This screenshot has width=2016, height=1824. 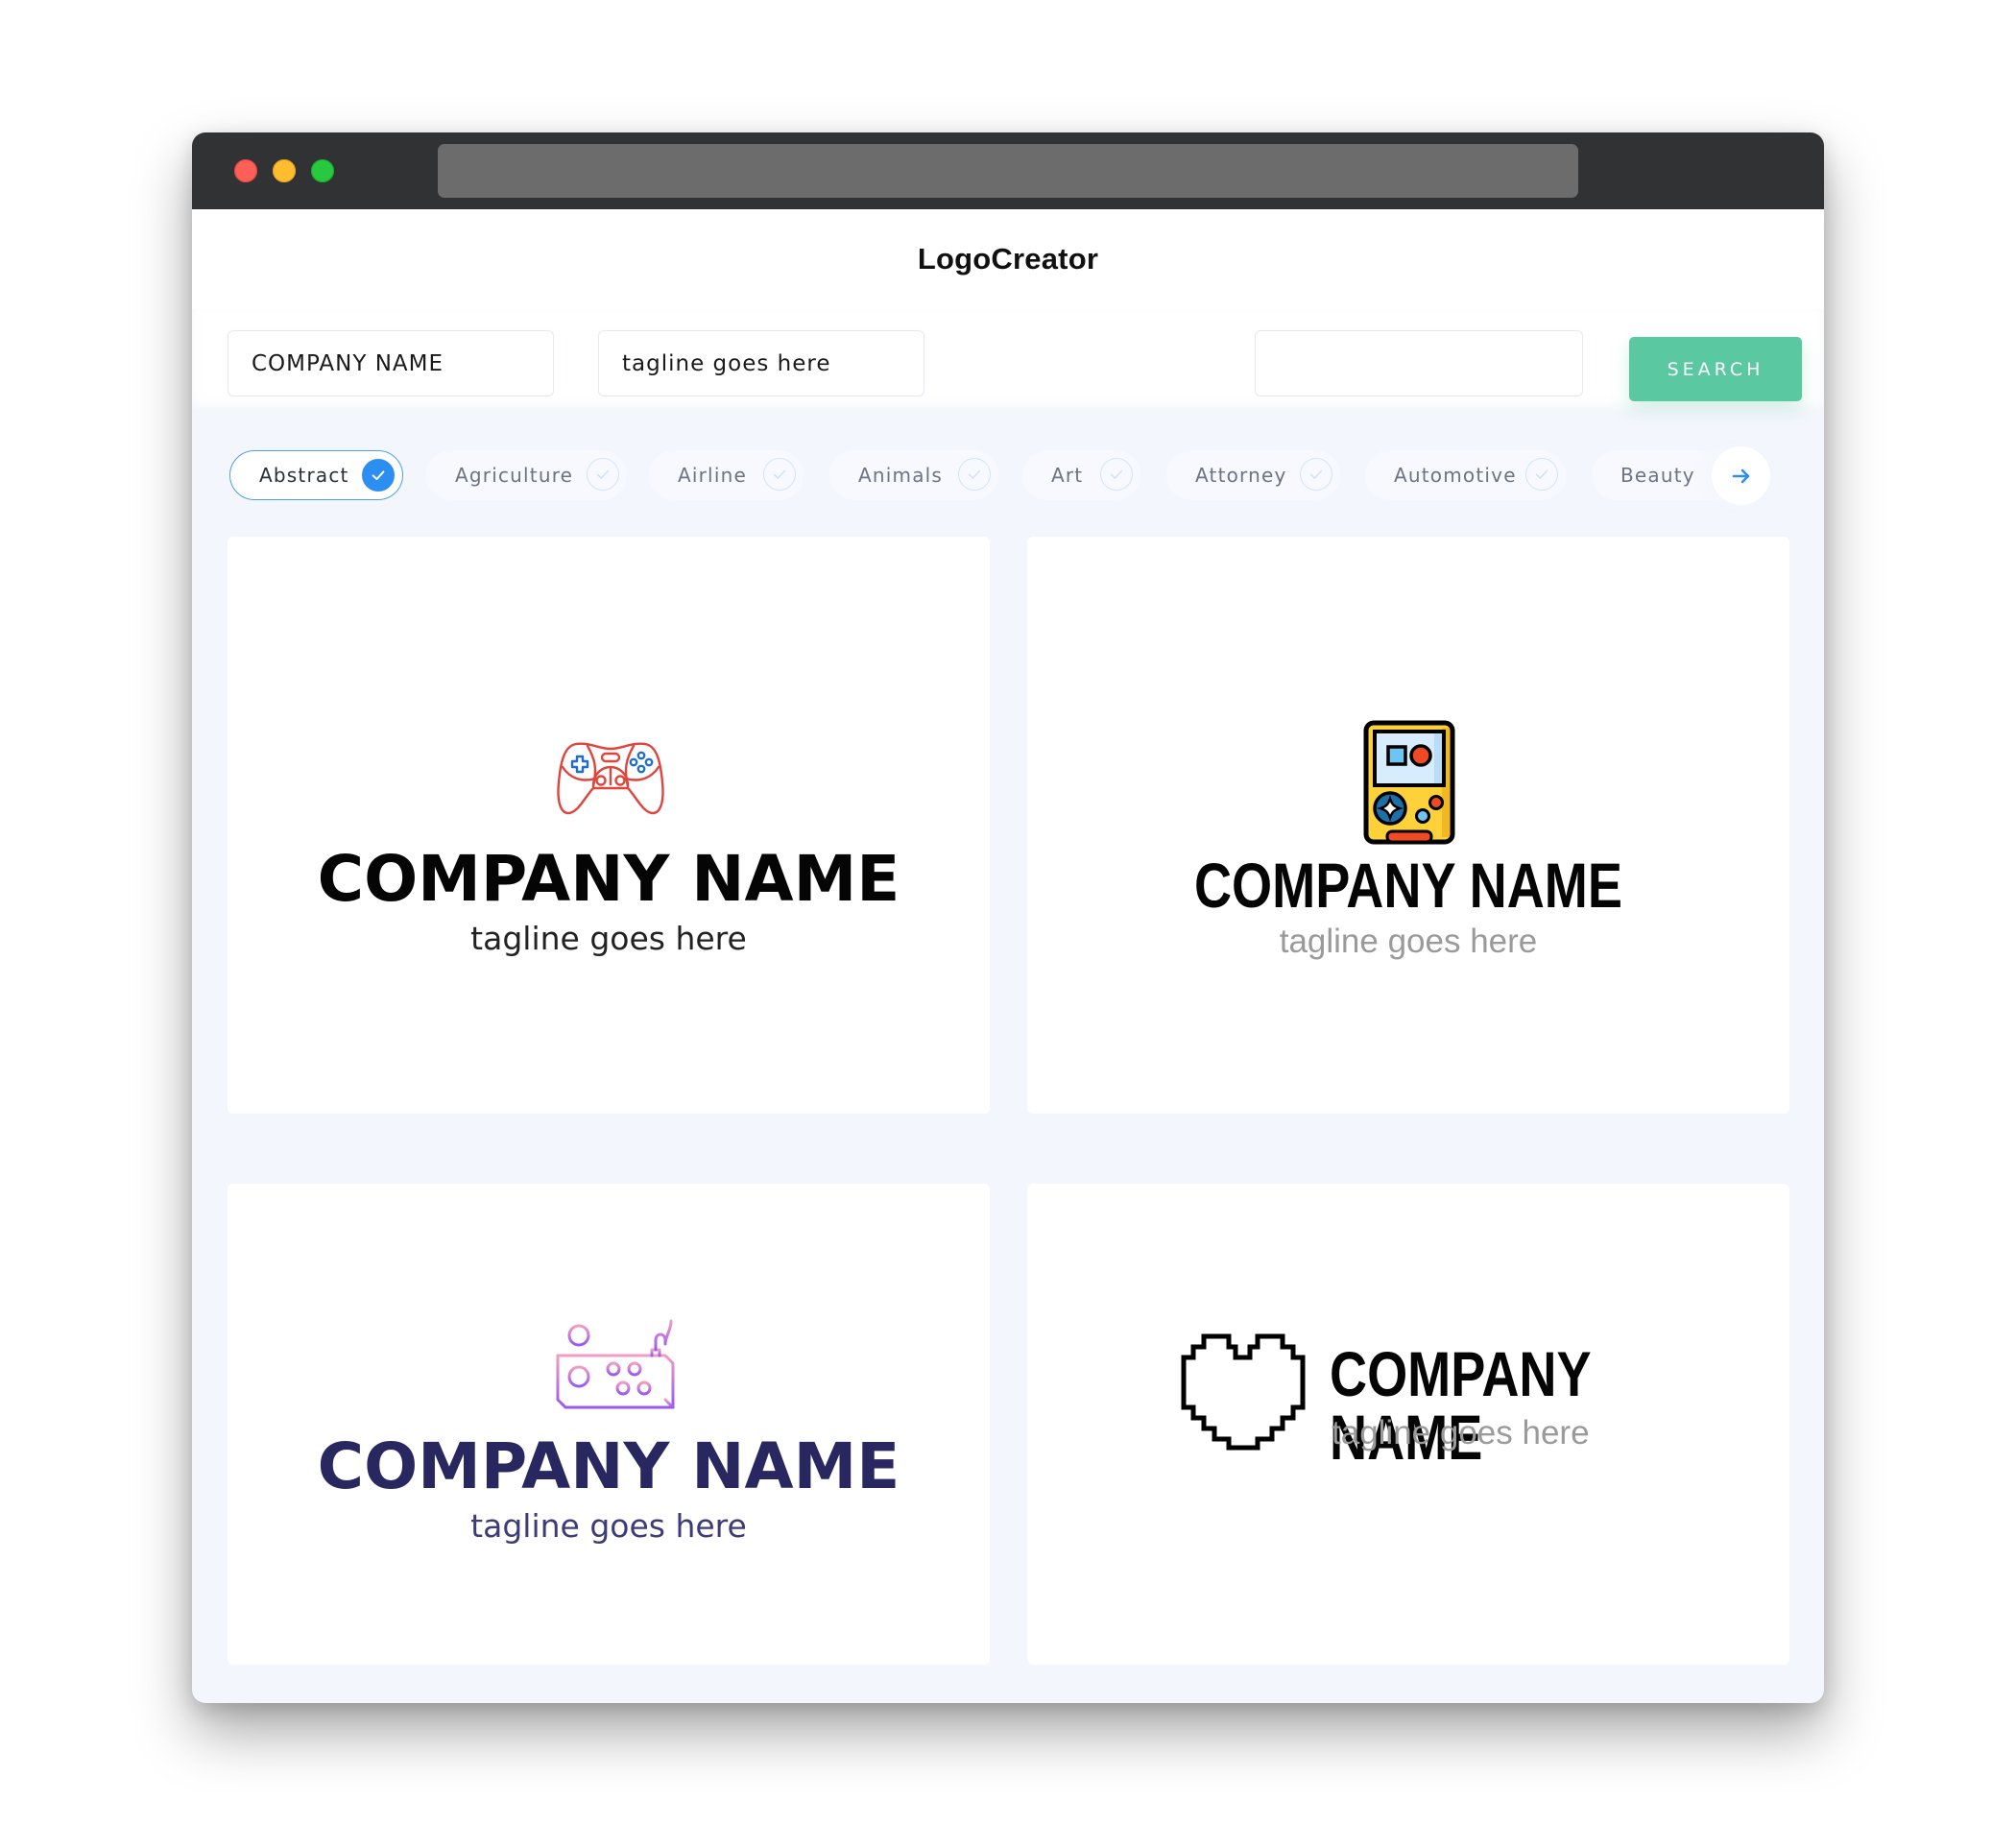 What do you see at coordinates (712, 476) in the screenshot?
I see `category-chip-label: Airline` at bounding box center [712, 476].